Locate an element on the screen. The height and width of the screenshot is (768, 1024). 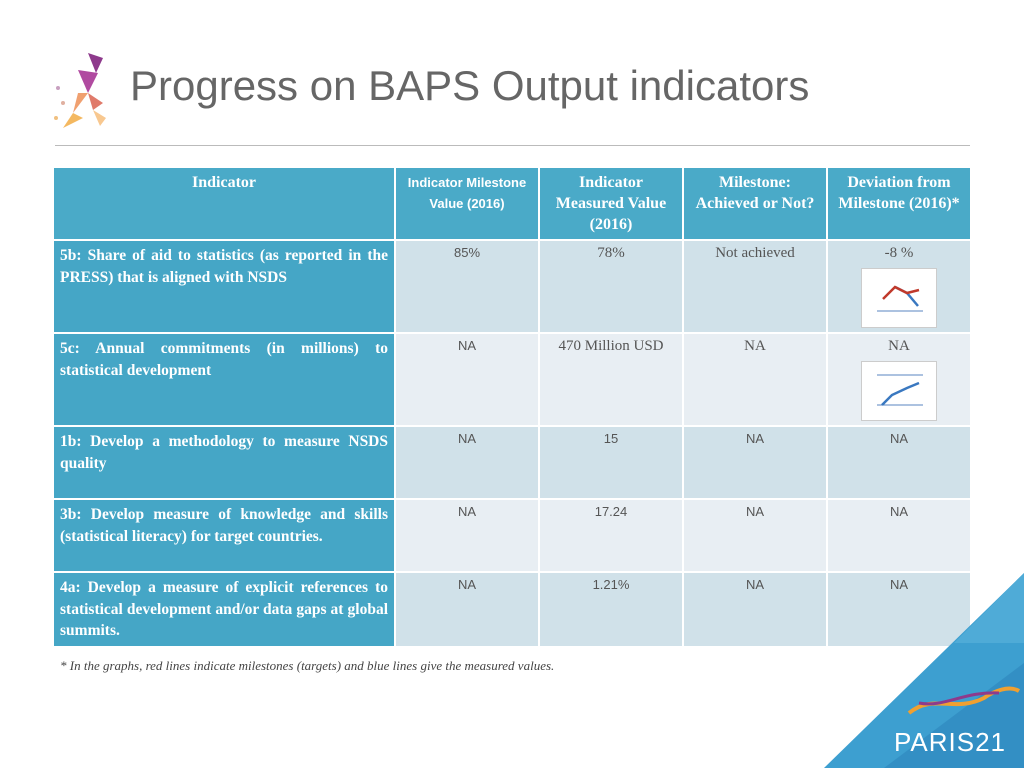
achieved-cell: Not achieved is located at coordinates (755, 286).